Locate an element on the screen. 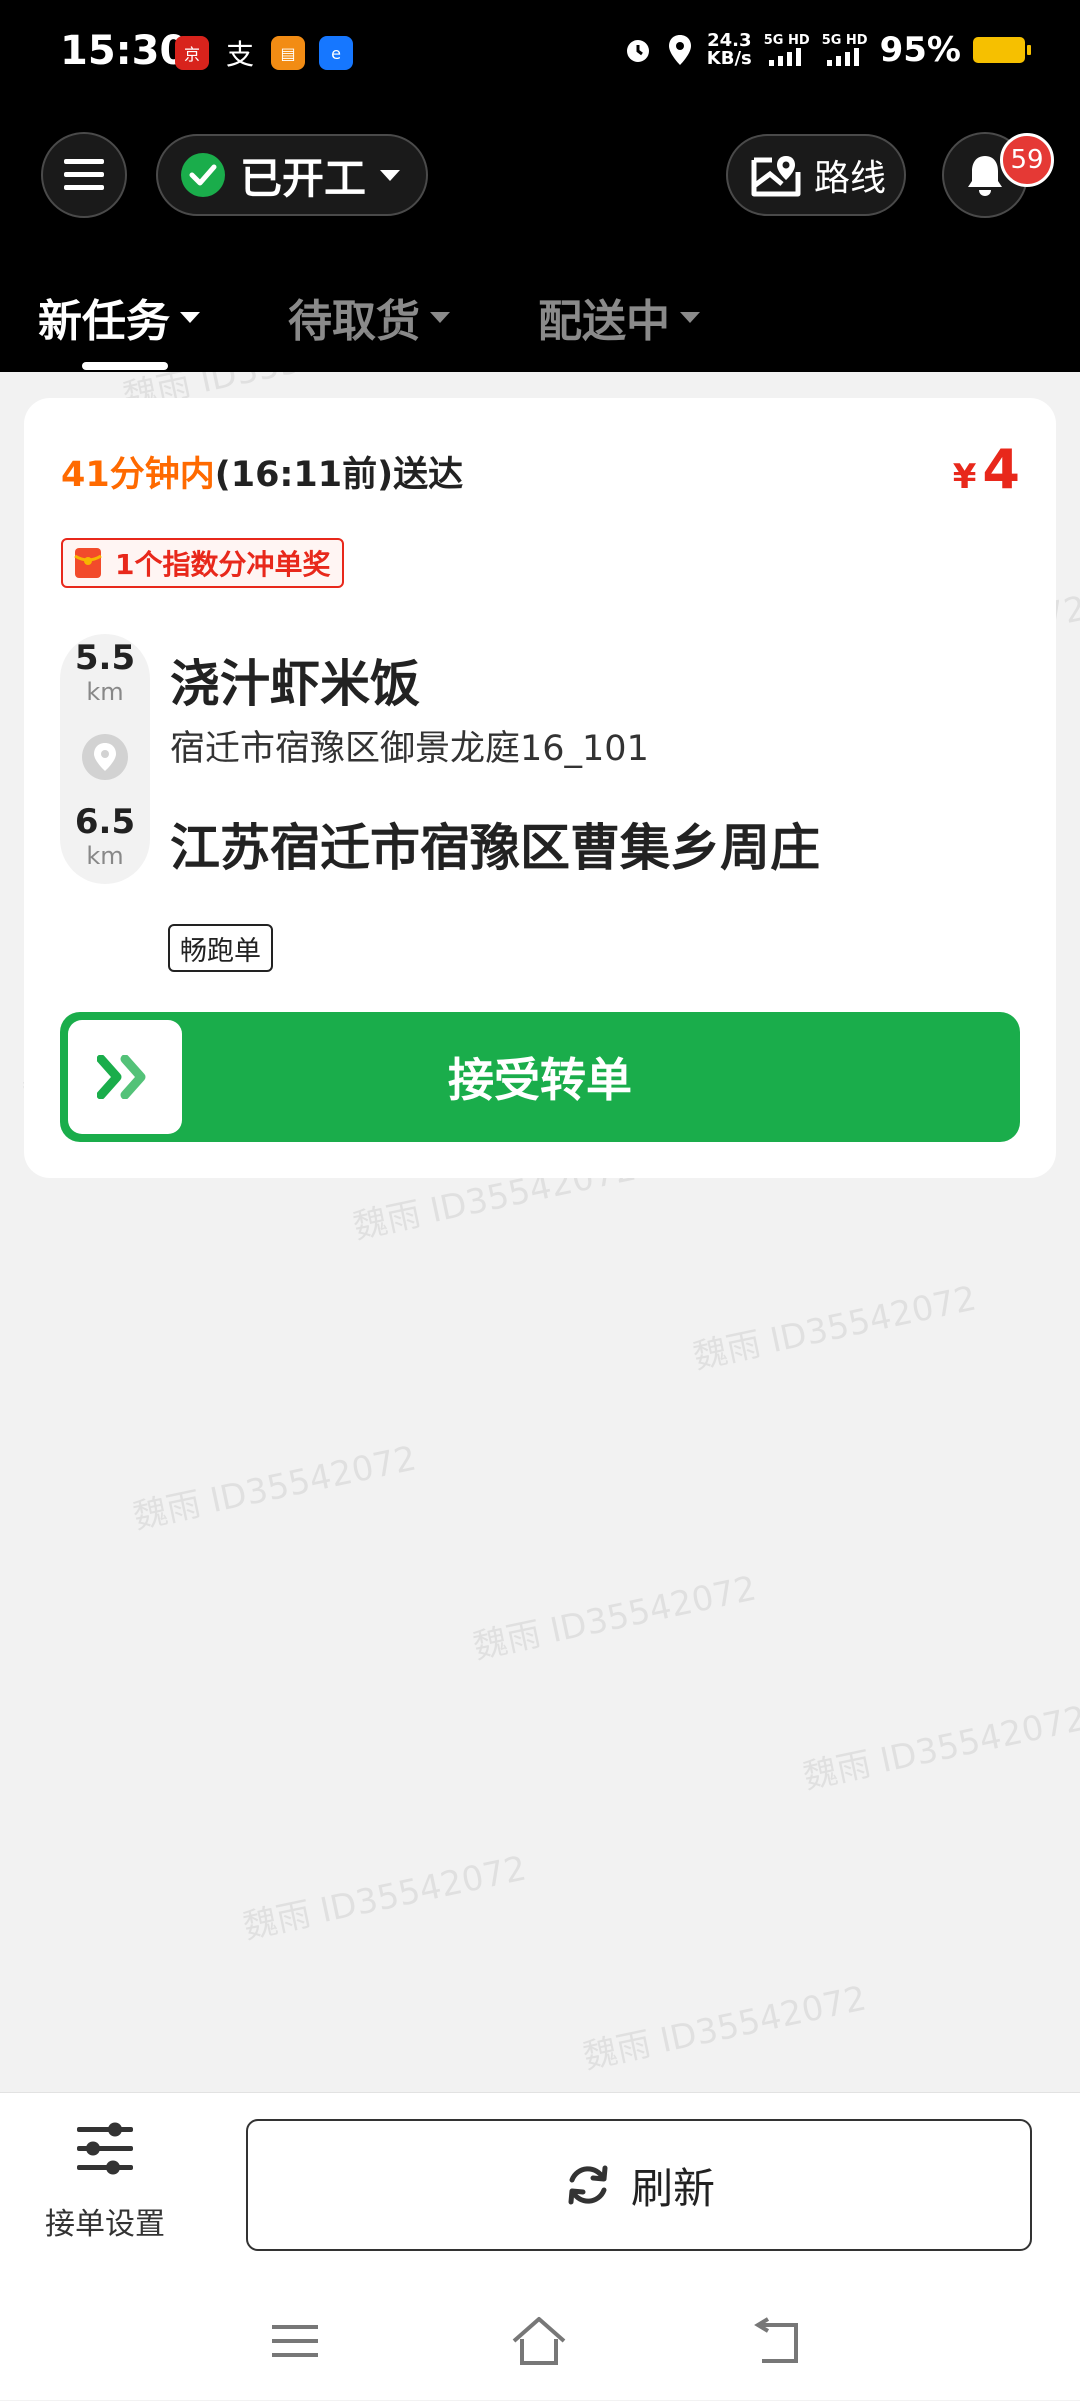 This screenshot has height=2401, width=1080. refresh-label: 刷新 is located at coordinates (672, 2188).